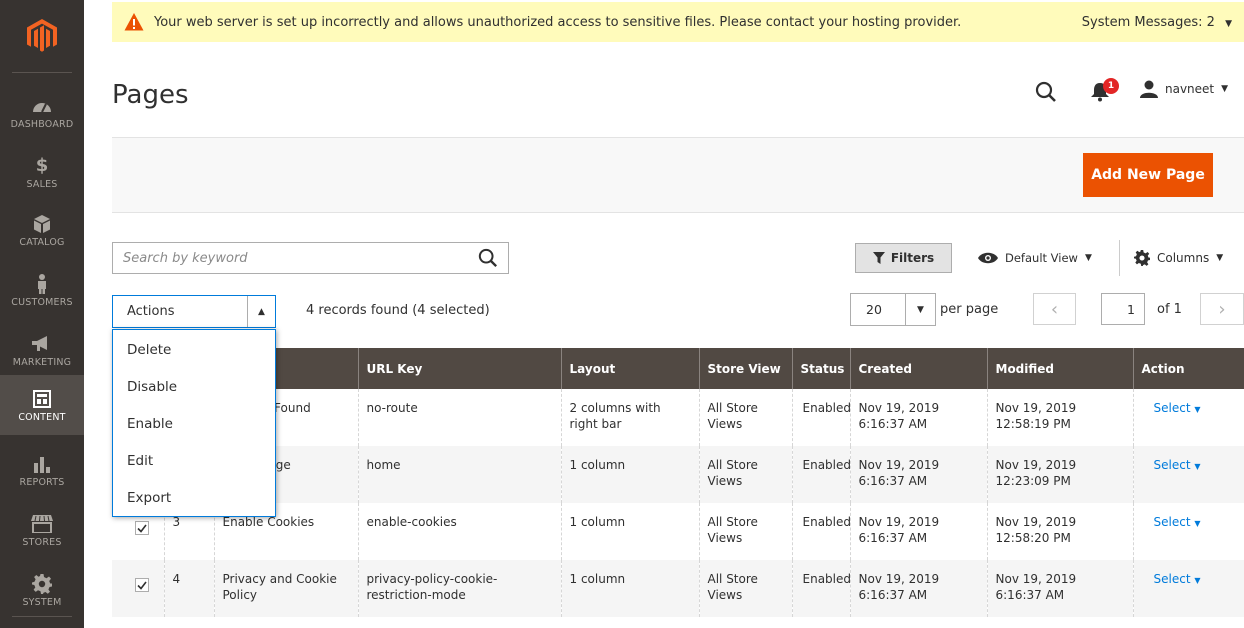 Image resolution: width=1244 pixels, height=628 pixels. I want to click on dashboard-icon, so click(42, 106).